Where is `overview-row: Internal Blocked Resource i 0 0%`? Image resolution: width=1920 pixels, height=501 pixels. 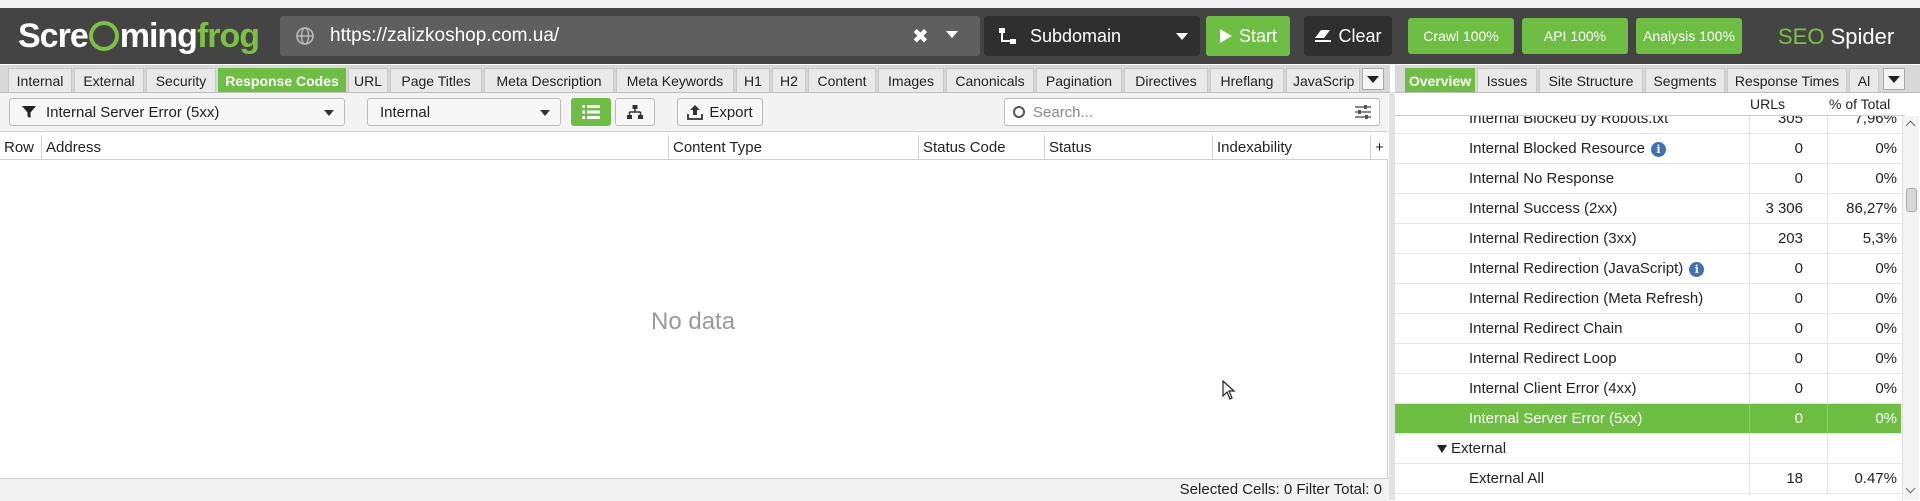
overview-row: Internal Blocked Resource i 0 0% is located at coordinates (1648, 149).